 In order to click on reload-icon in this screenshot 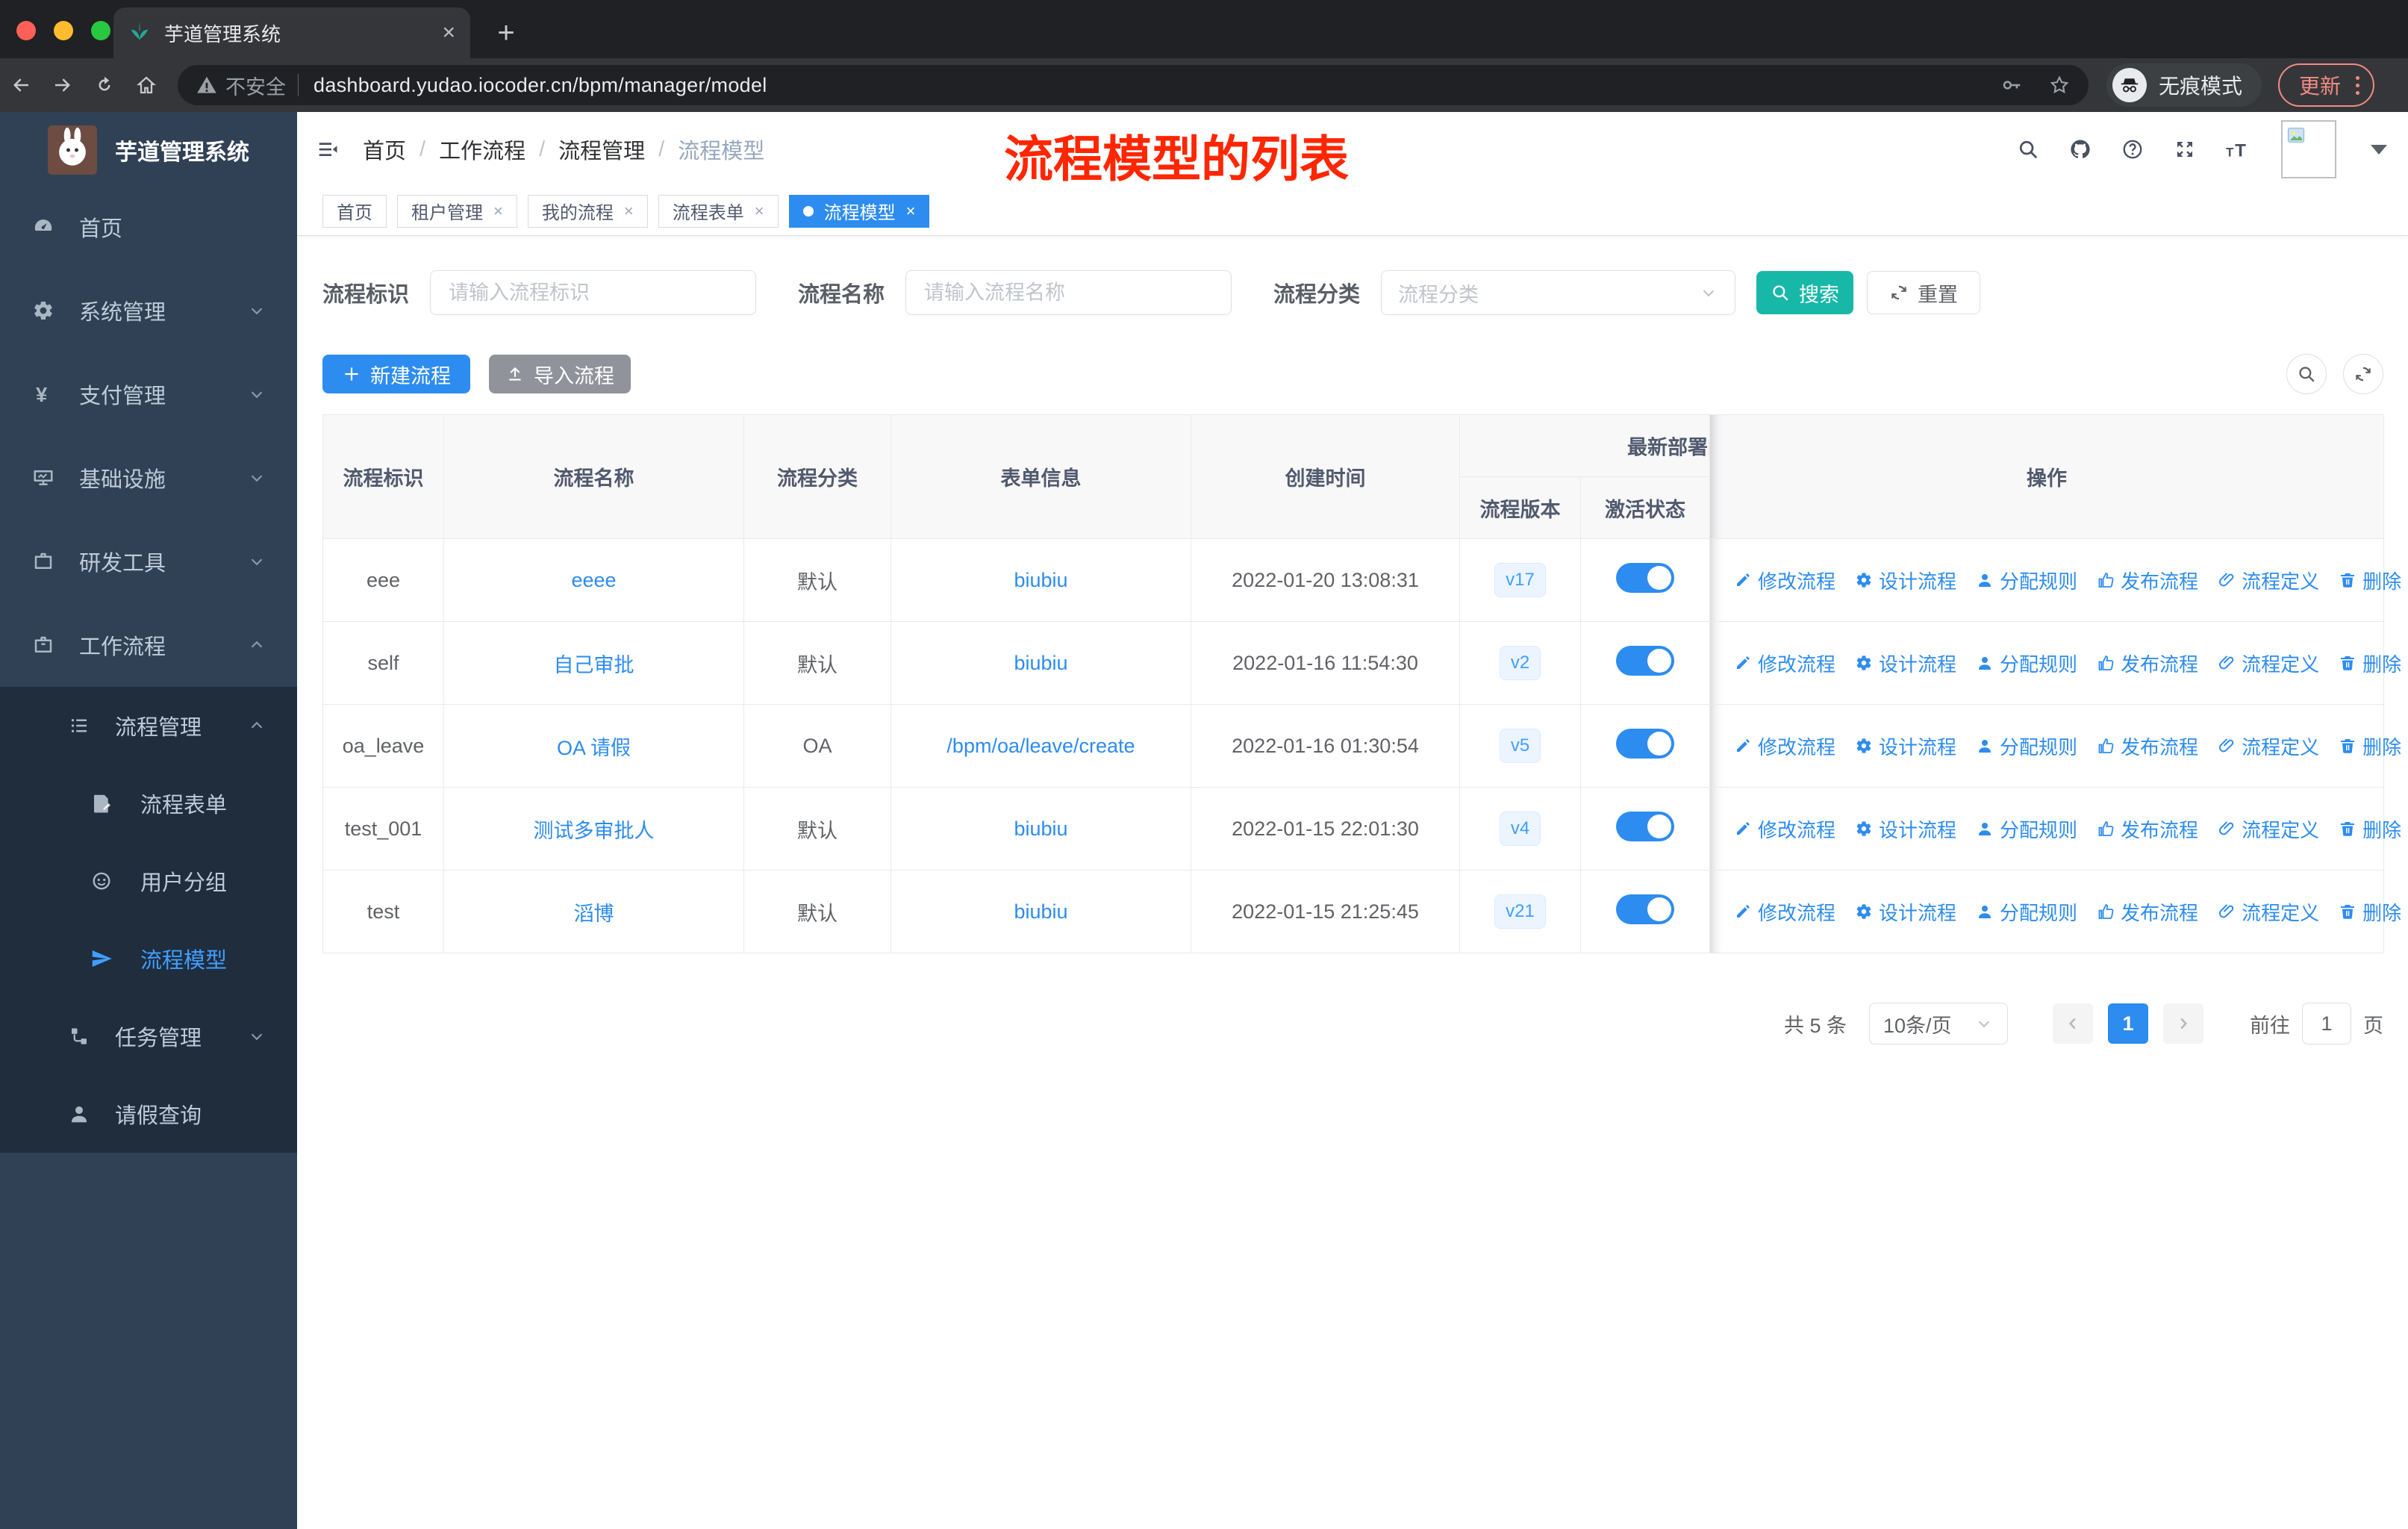, I will do `click(104, 85)`.